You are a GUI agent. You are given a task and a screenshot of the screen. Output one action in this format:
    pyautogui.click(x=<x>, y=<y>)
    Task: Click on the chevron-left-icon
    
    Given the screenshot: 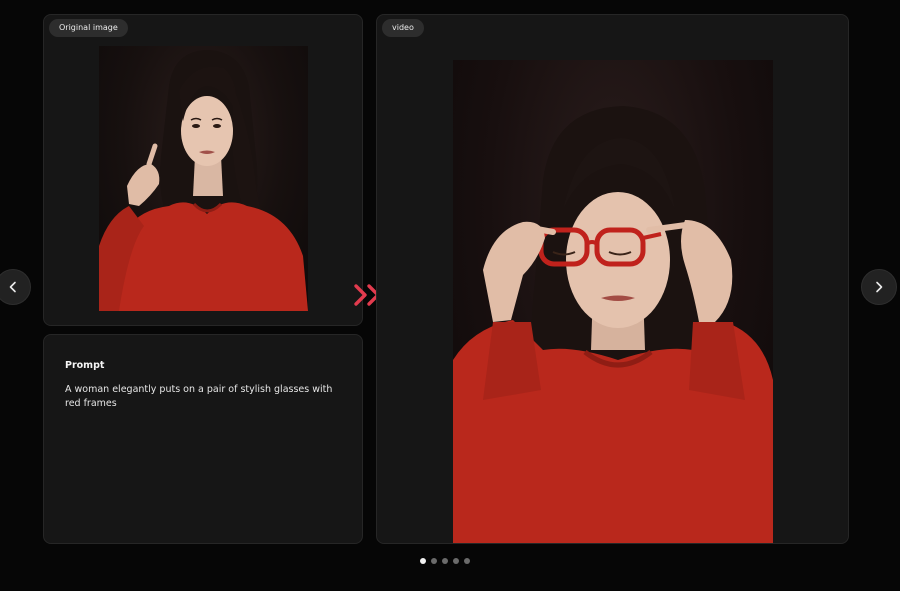 What is the action you would take?
    pyautogui.click(x=12, y=287)
    